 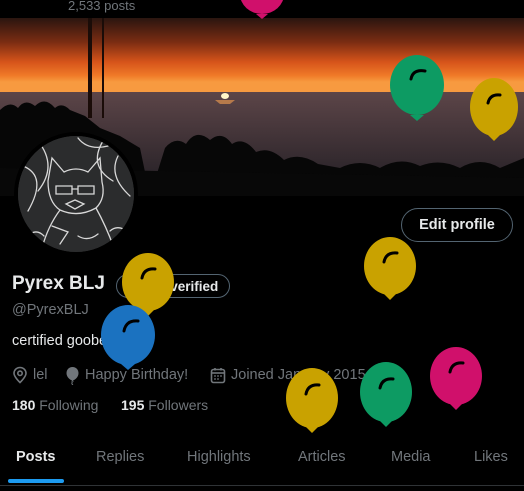 I want to click on following-label: Following, so click(x=69, y=405).